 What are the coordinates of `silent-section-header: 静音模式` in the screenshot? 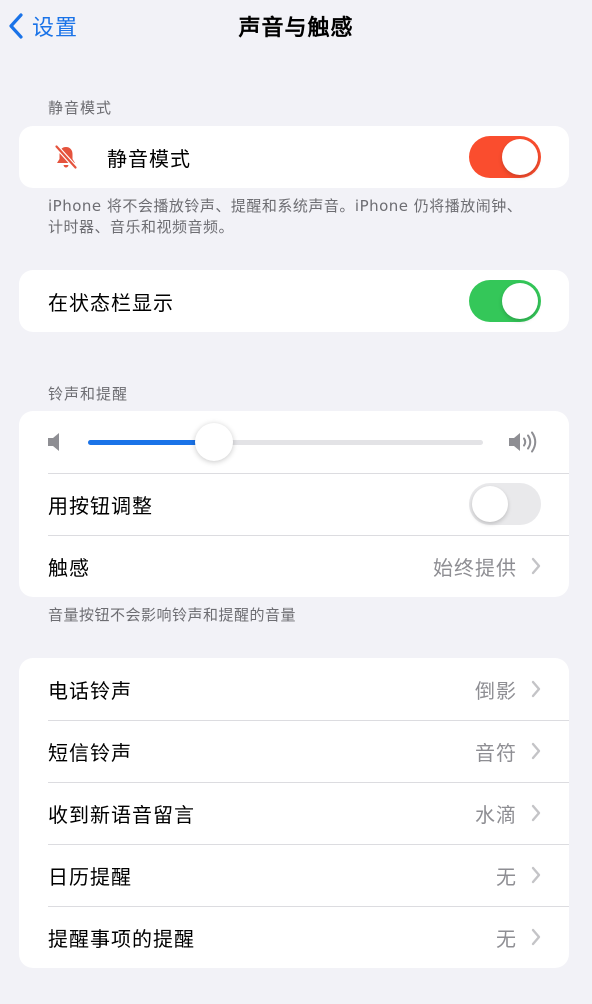 It's located at (80, 108).